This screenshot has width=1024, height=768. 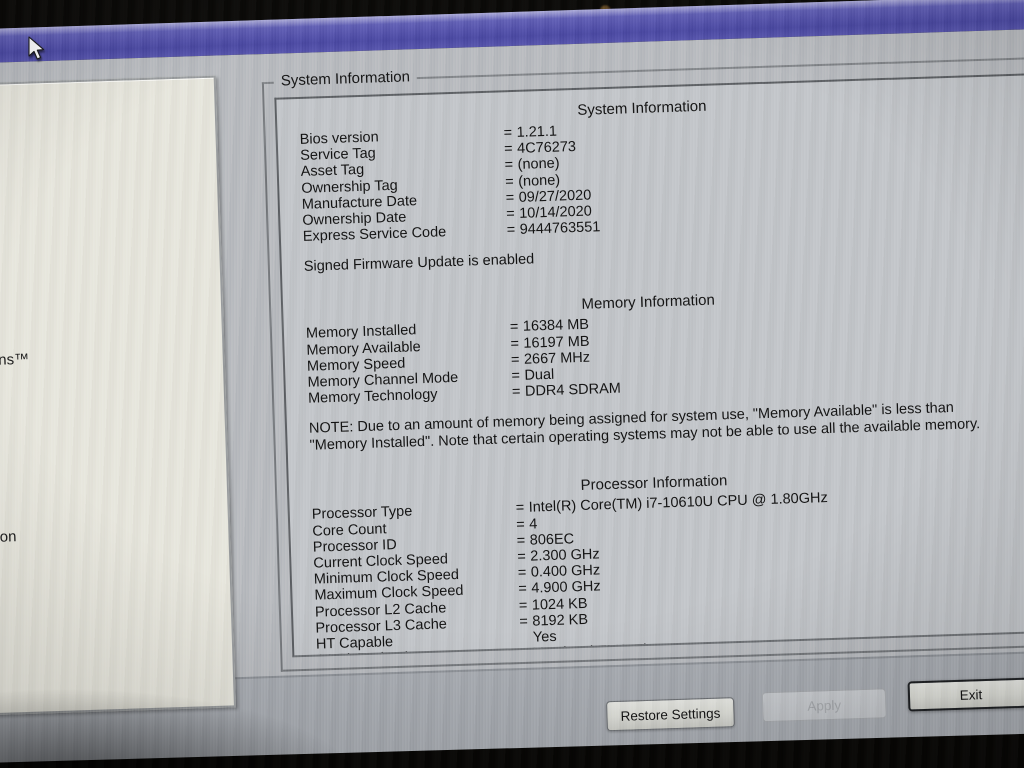 What do you see at coordinates (15, 360) in the screenshot?
I see `sidebar-item-label: xtensions™` at bounding box center [15, 360].